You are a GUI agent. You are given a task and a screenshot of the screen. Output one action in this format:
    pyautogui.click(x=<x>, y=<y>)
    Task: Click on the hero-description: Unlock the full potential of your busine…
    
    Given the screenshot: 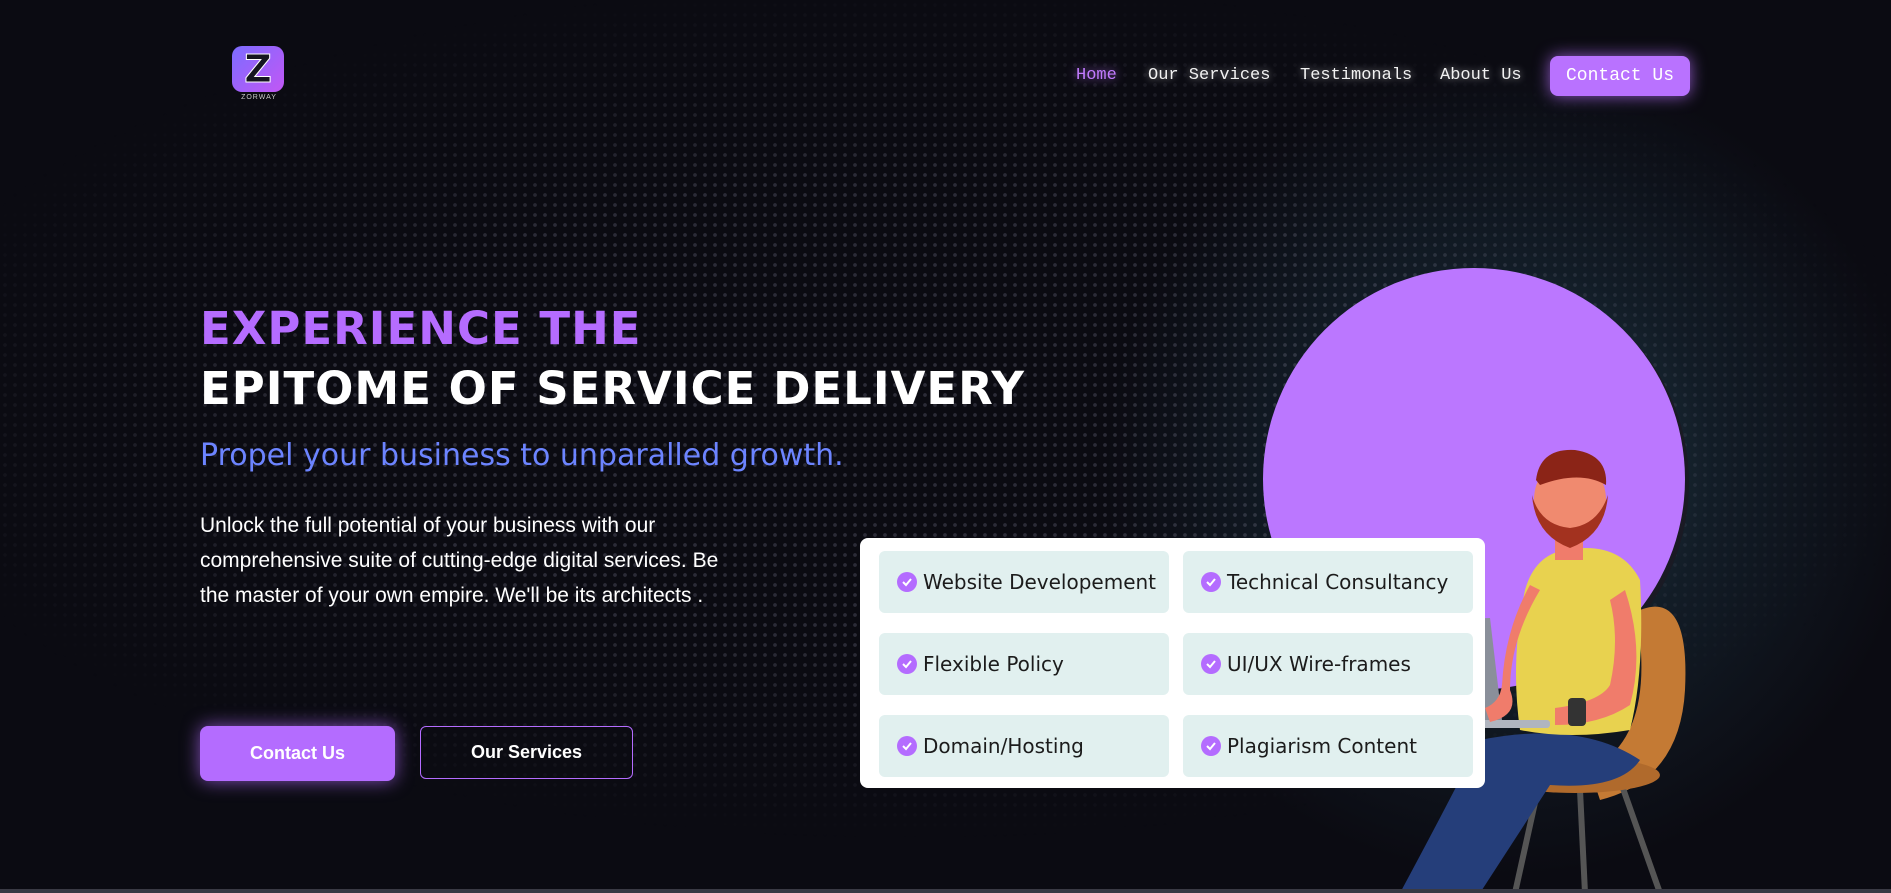 What is the action you would take?
    pyautogui.click(x=459, y=560)
    